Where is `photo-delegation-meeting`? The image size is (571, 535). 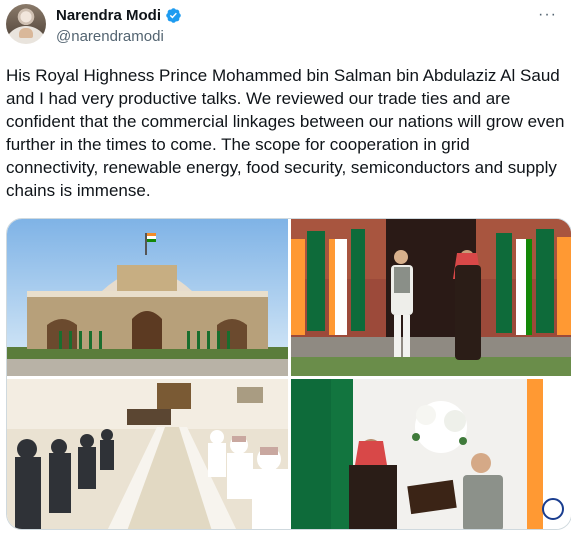
photo-delegation-meeting is located at coordinates (147, 454).